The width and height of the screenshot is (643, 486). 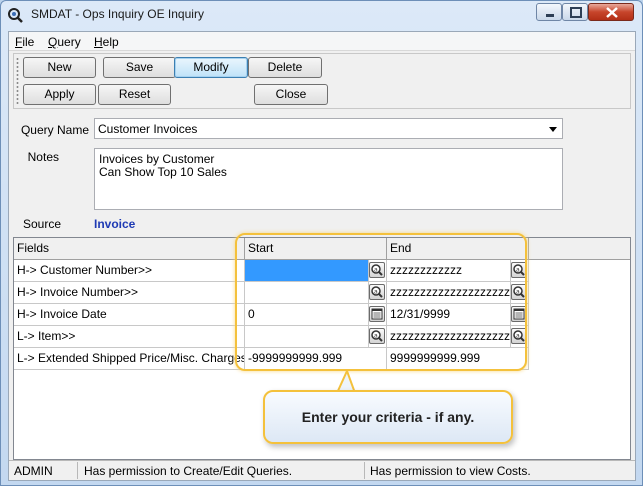 What do you see at coordinates (388, 417) in the screenshot?
I see `criteria-callout: Enter your criteria - if any.` at bounding box center [388, 417].